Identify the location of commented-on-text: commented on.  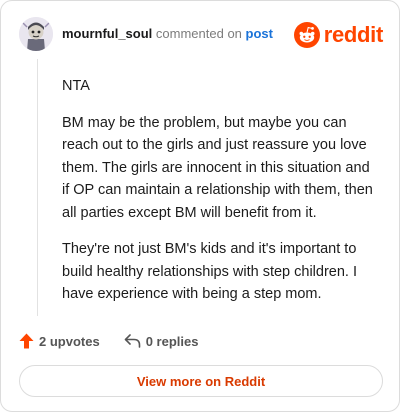
(198, 33).